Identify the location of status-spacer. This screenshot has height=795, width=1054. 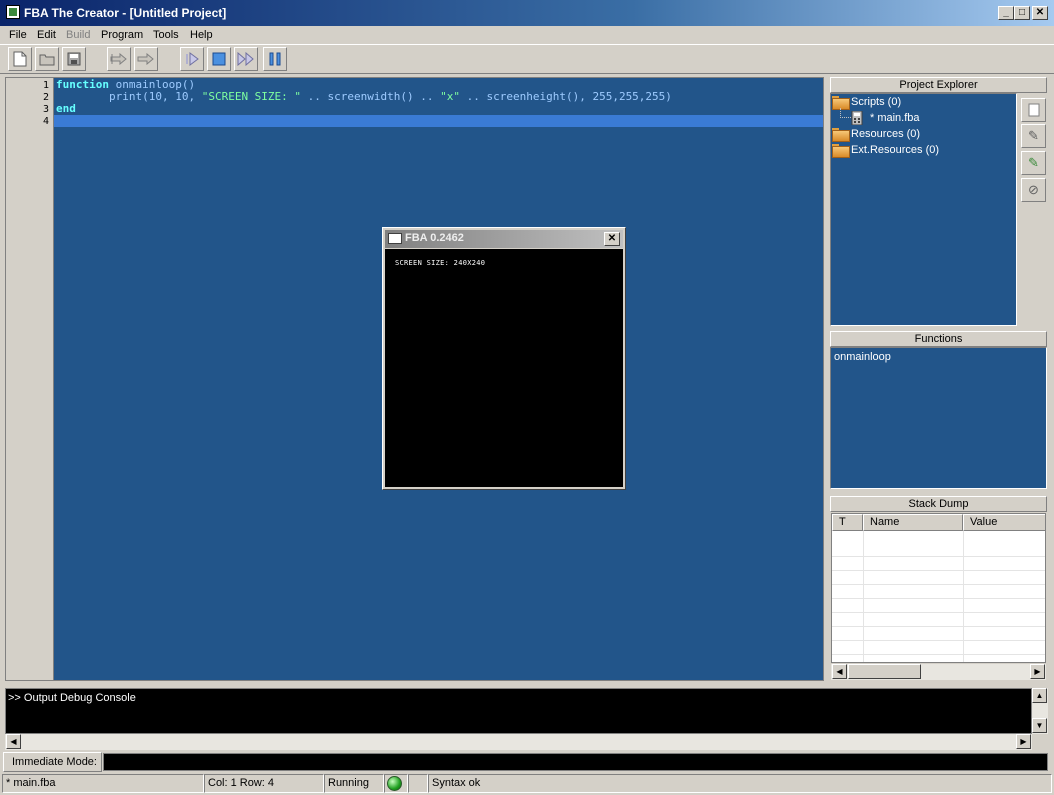
(418, 783).